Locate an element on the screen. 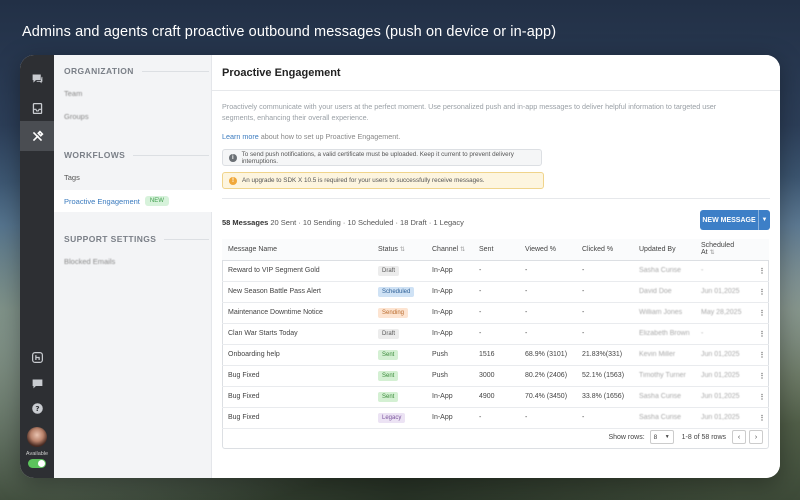 This screenshot has height=500, width=800. nav-section-organization: ORGANIZATION is located at coordinates (136, 71).